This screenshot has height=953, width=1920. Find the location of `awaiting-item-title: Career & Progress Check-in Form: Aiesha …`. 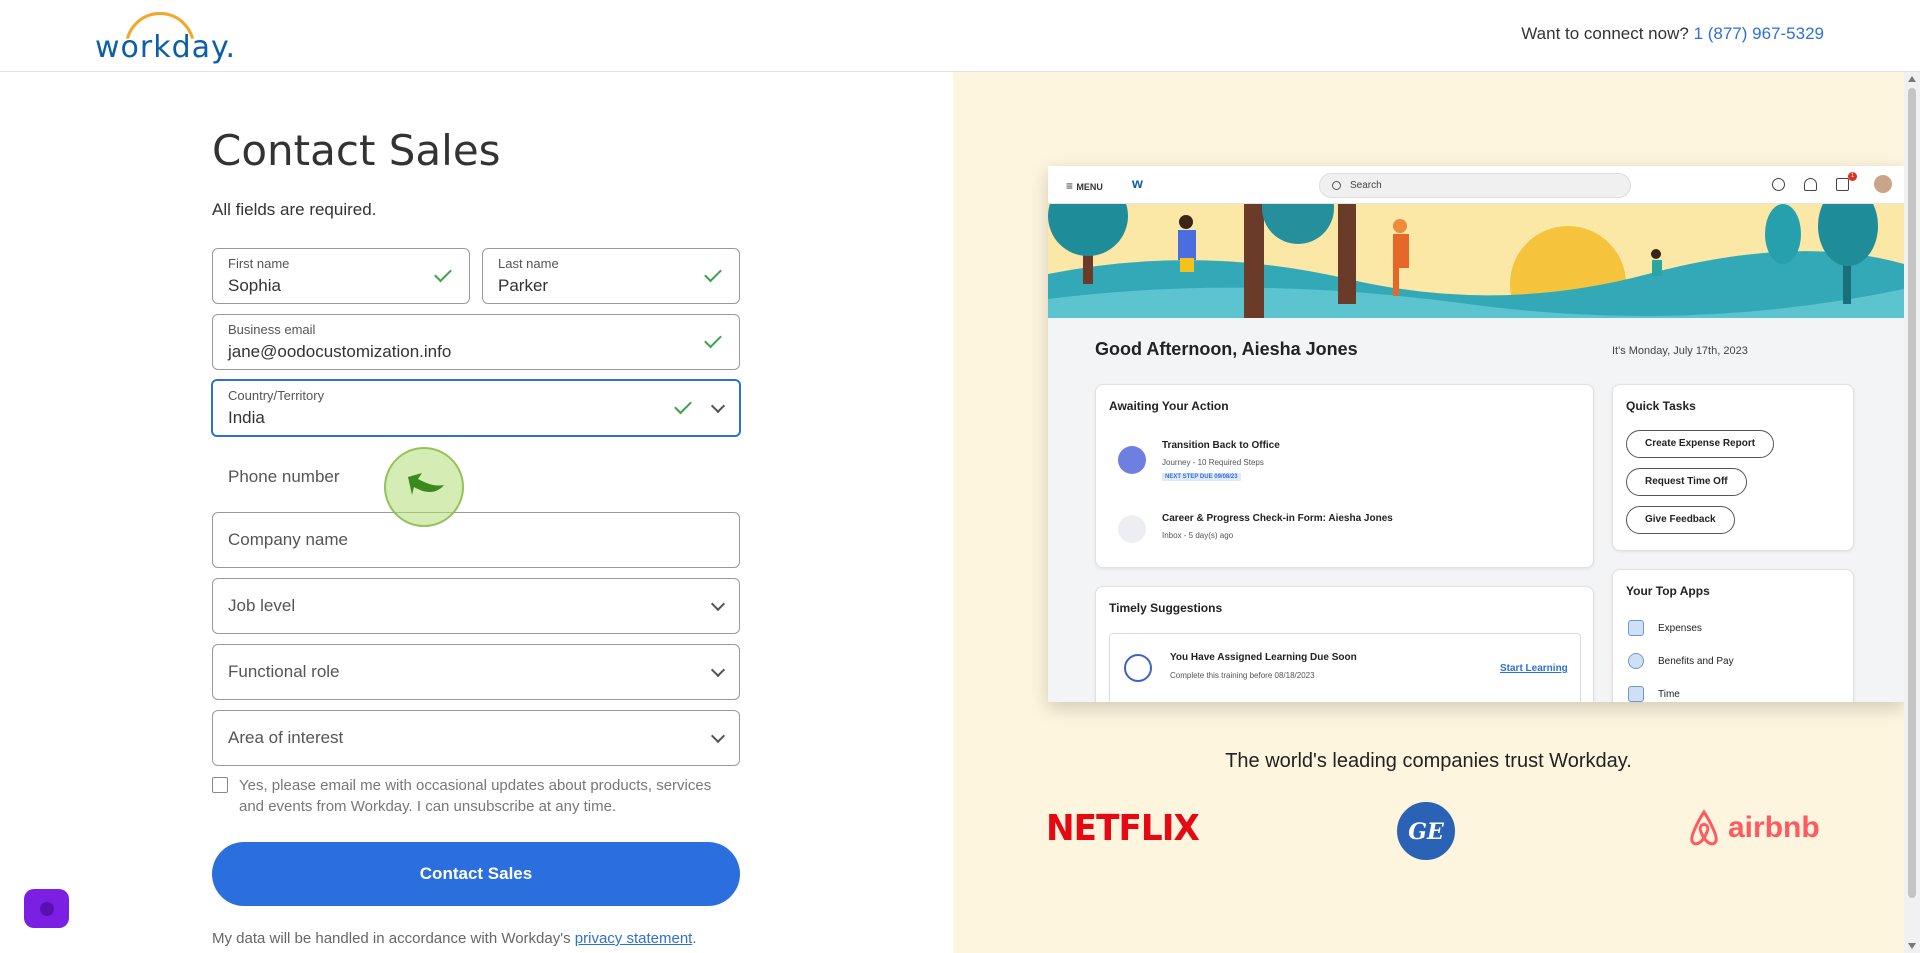

awaiting-item-title: Career & Progress Check-in Form: Aiesha … is located at coordinates (1277, 518).